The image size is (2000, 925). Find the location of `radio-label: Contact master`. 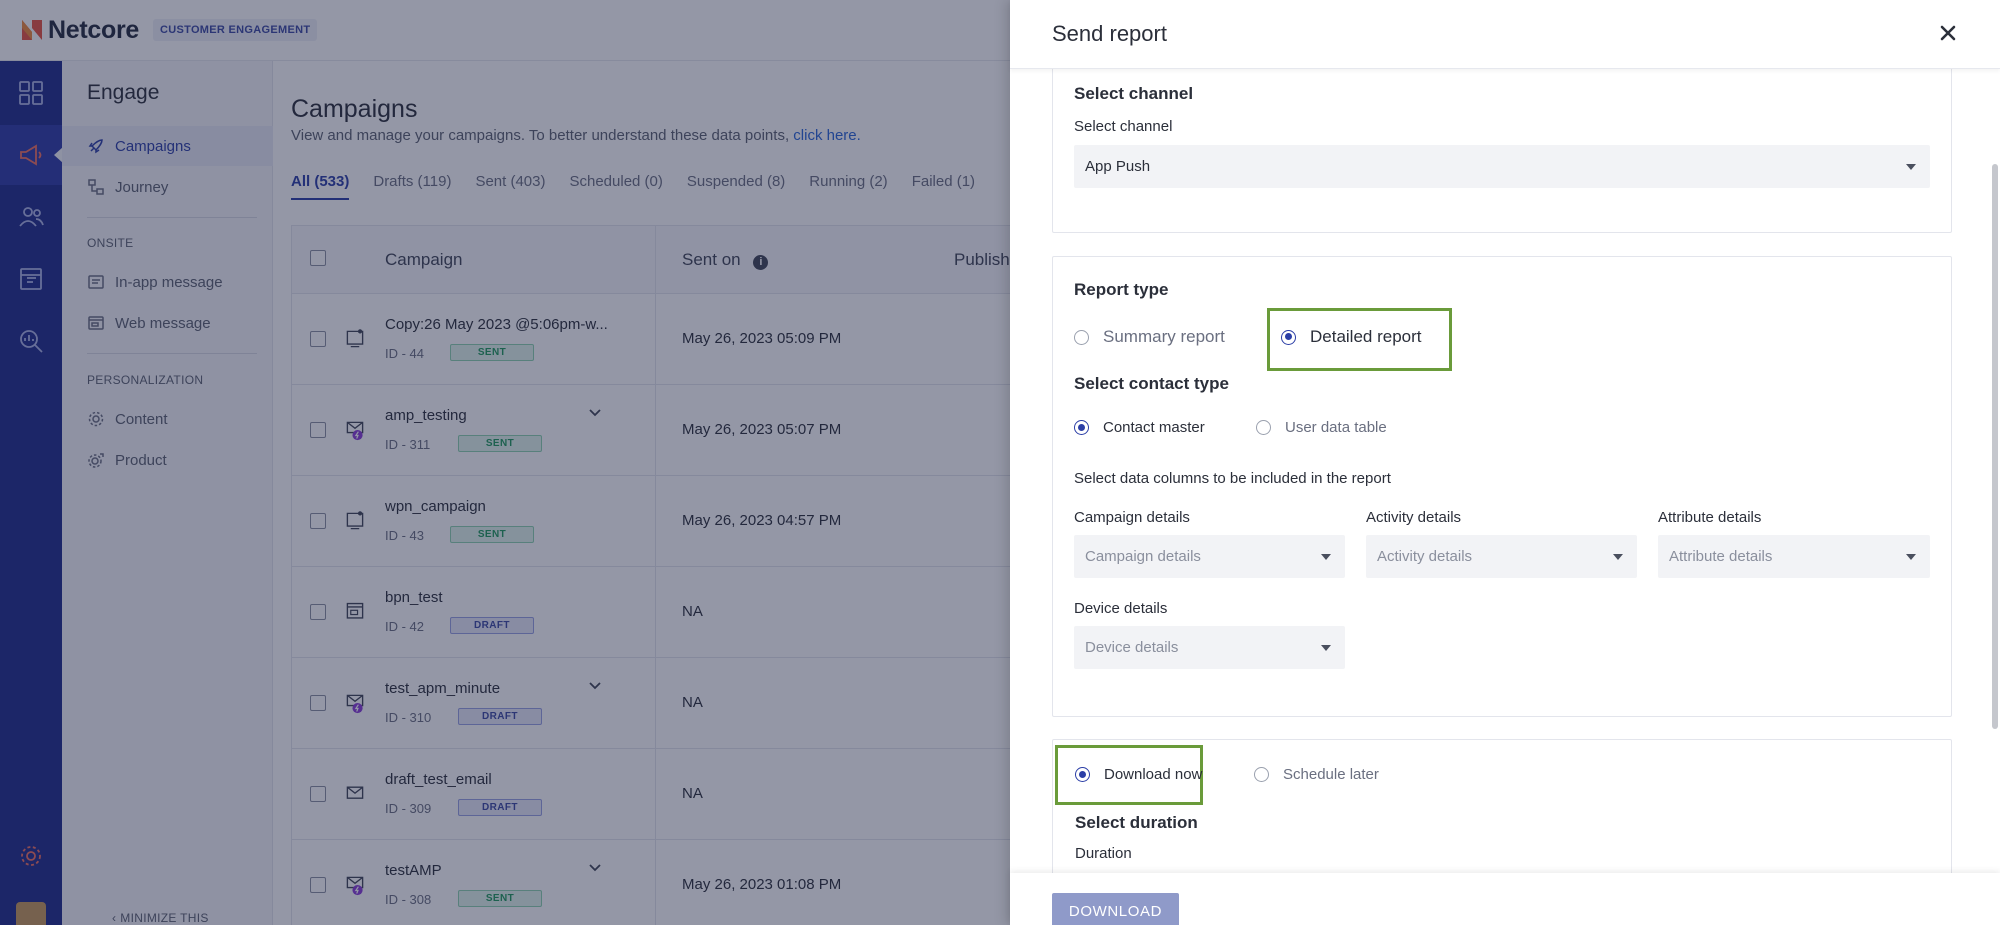

radio-label: Contact master is located at coordinates (1154, 427).